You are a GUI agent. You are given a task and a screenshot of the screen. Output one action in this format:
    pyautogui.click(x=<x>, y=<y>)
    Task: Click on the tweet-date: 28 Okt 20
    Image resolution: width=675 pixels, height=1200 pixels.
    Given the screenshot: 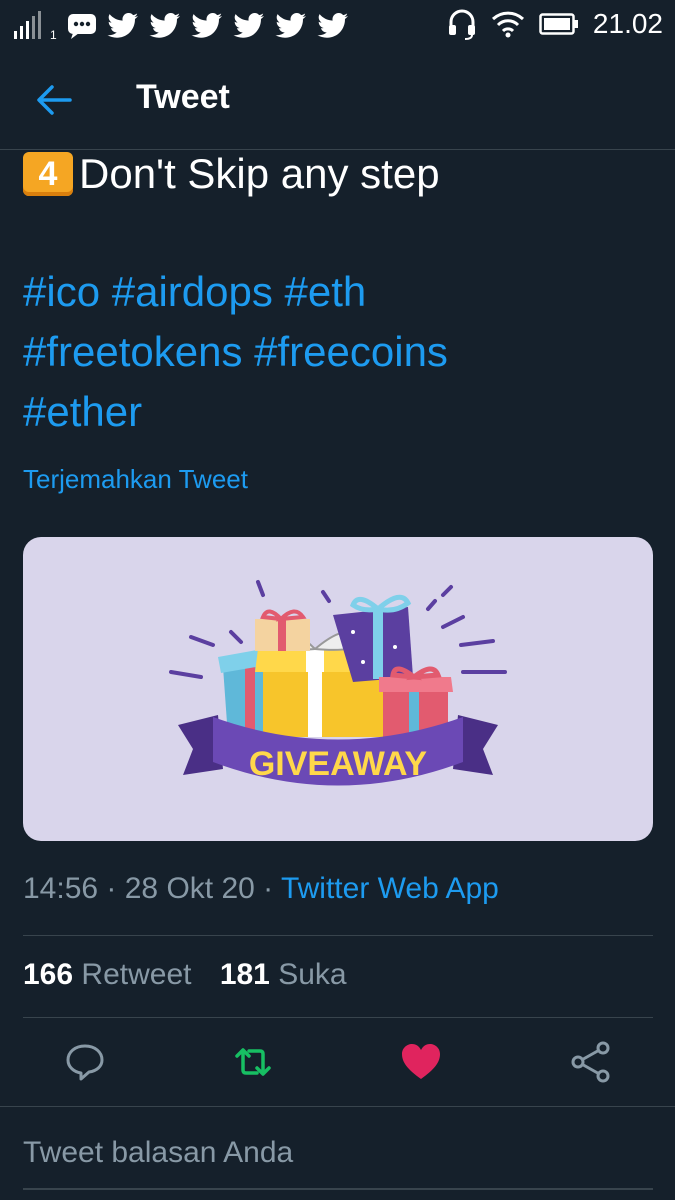 What is the action you would take?
    pyautogui.click(x=189, y=888)
    